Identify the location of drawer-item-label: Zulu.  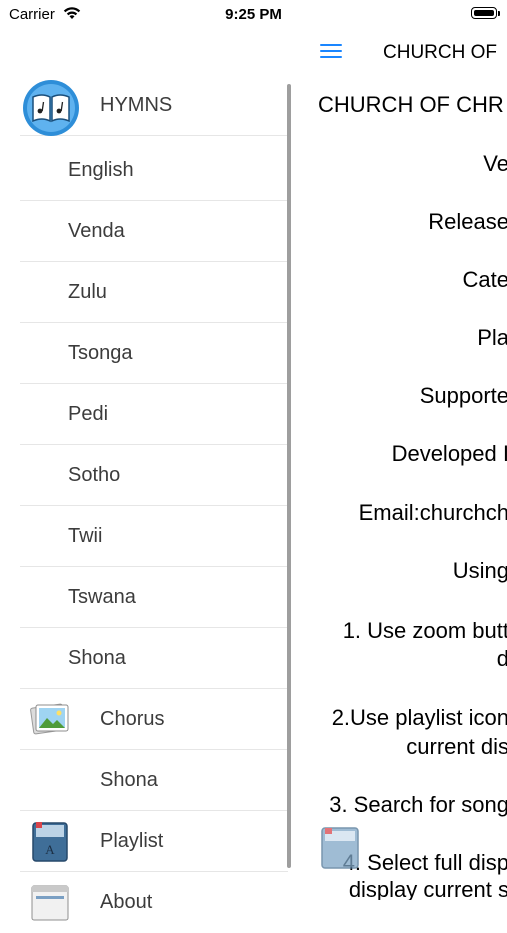
(87, 292).